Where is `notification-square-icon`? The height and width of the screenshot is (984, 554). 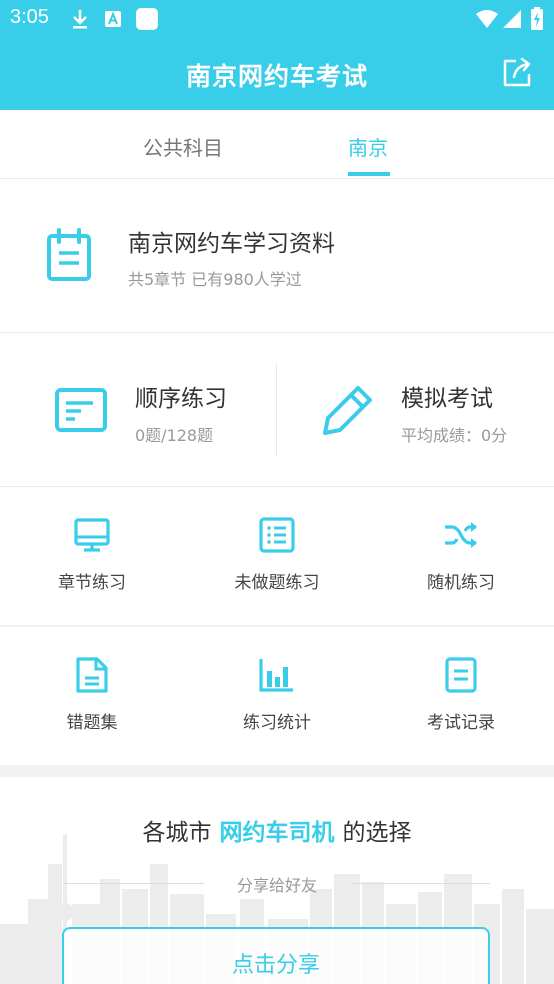
notification-square-icon is located at coordinates (147, 19).